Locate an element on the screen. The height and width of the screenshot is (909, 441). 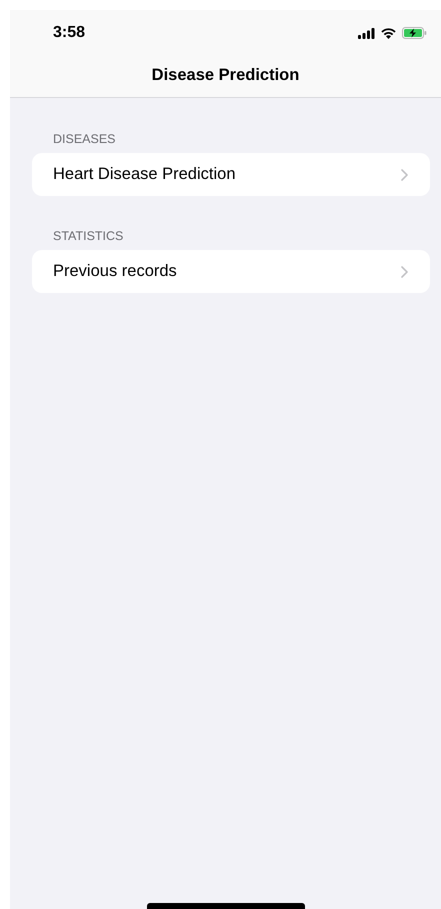
section-header: DISEASES is located at coordinates (84, 139).